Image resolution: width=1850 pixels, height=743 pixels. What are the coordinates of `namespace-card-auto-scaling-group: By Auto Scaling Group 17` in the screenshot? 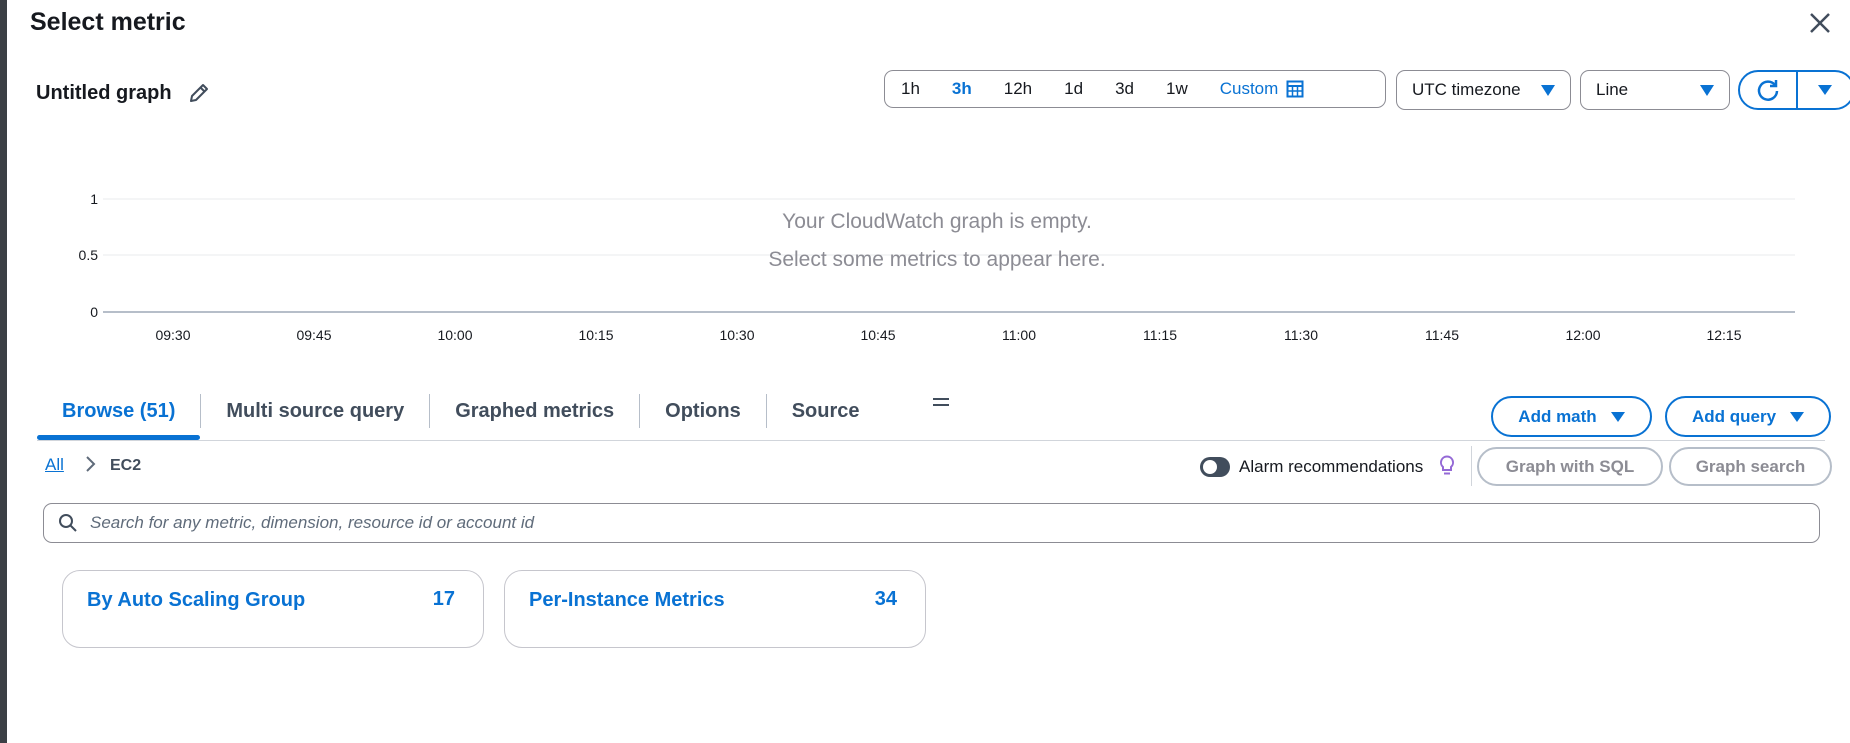 It's located at (273, 609).